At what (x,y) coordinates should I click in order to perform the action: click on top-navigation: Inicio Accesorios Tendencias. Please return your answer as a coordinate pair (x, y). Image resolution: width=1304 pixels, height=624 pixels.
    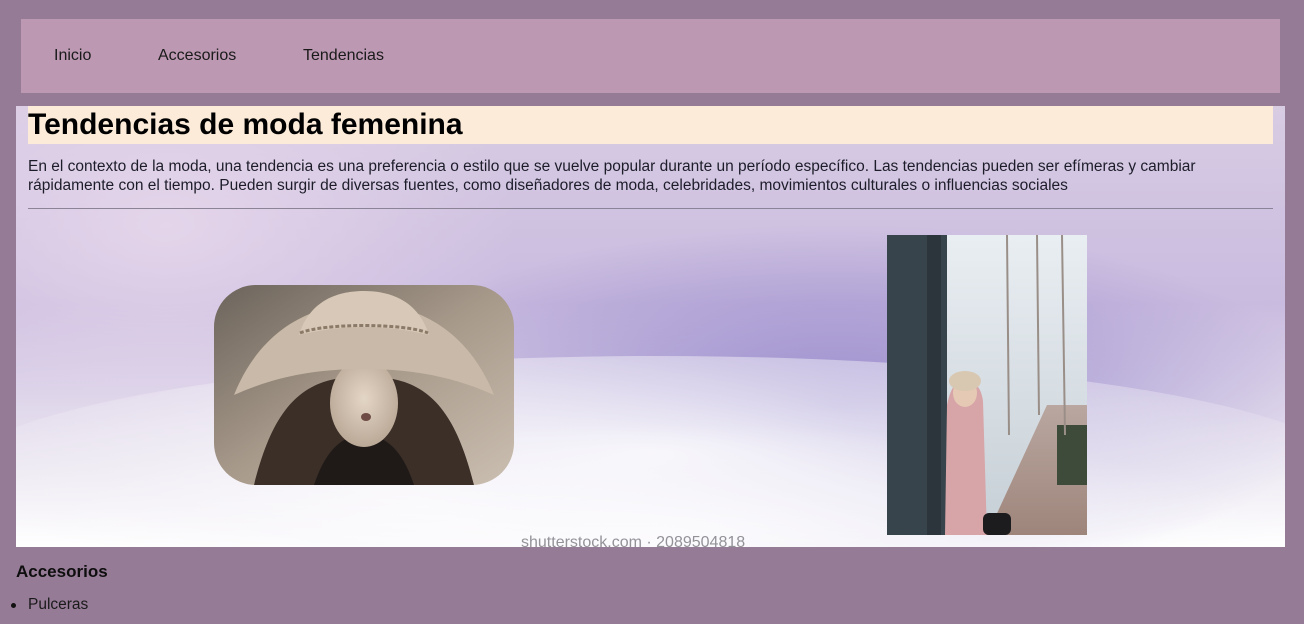
    Looking at the image, I should click on (650, 56).